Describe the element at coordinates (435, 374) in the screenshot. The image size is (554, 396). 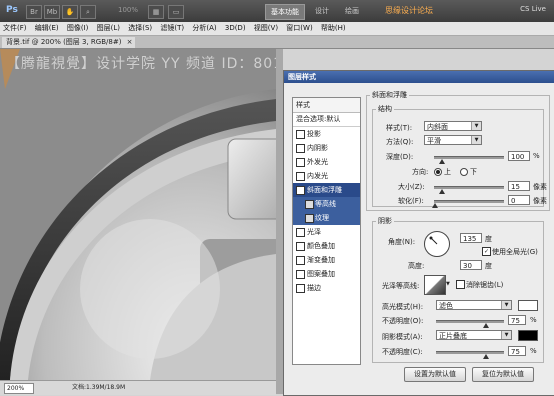
I see `set-default-button: 设置为默认值` at that location.